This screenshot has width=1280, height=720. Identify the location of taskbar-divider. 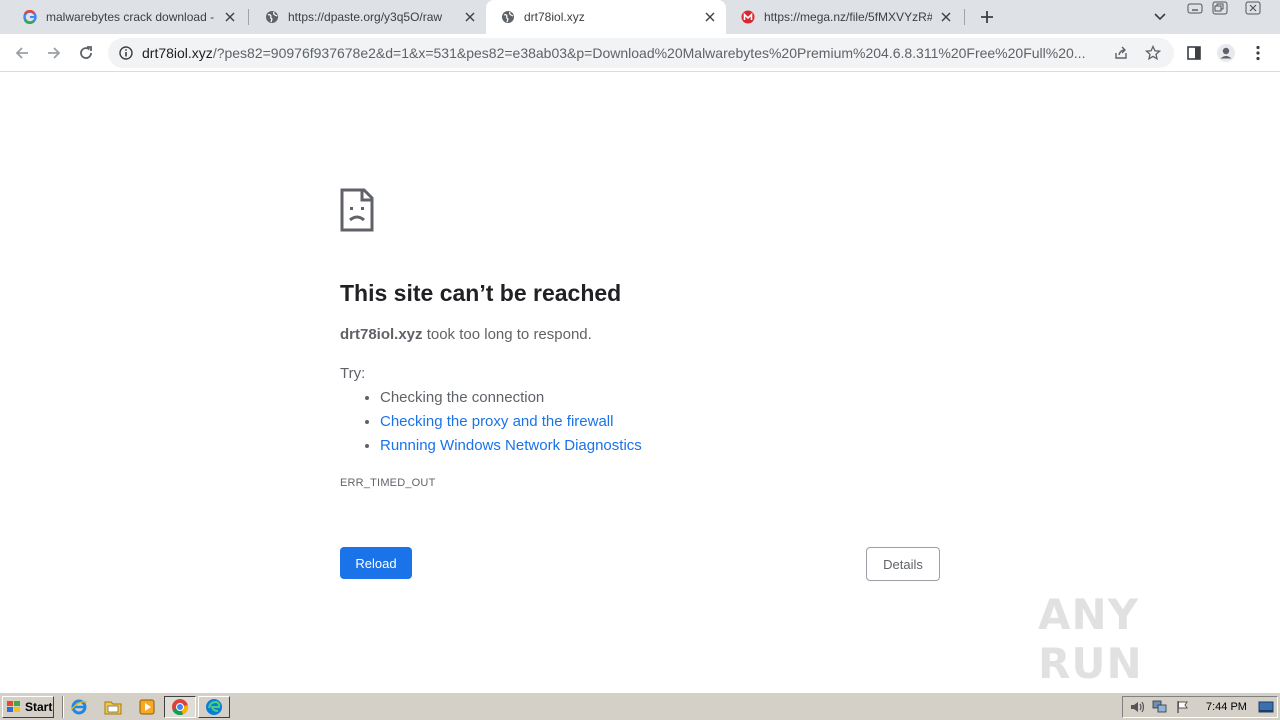
(63, 707).